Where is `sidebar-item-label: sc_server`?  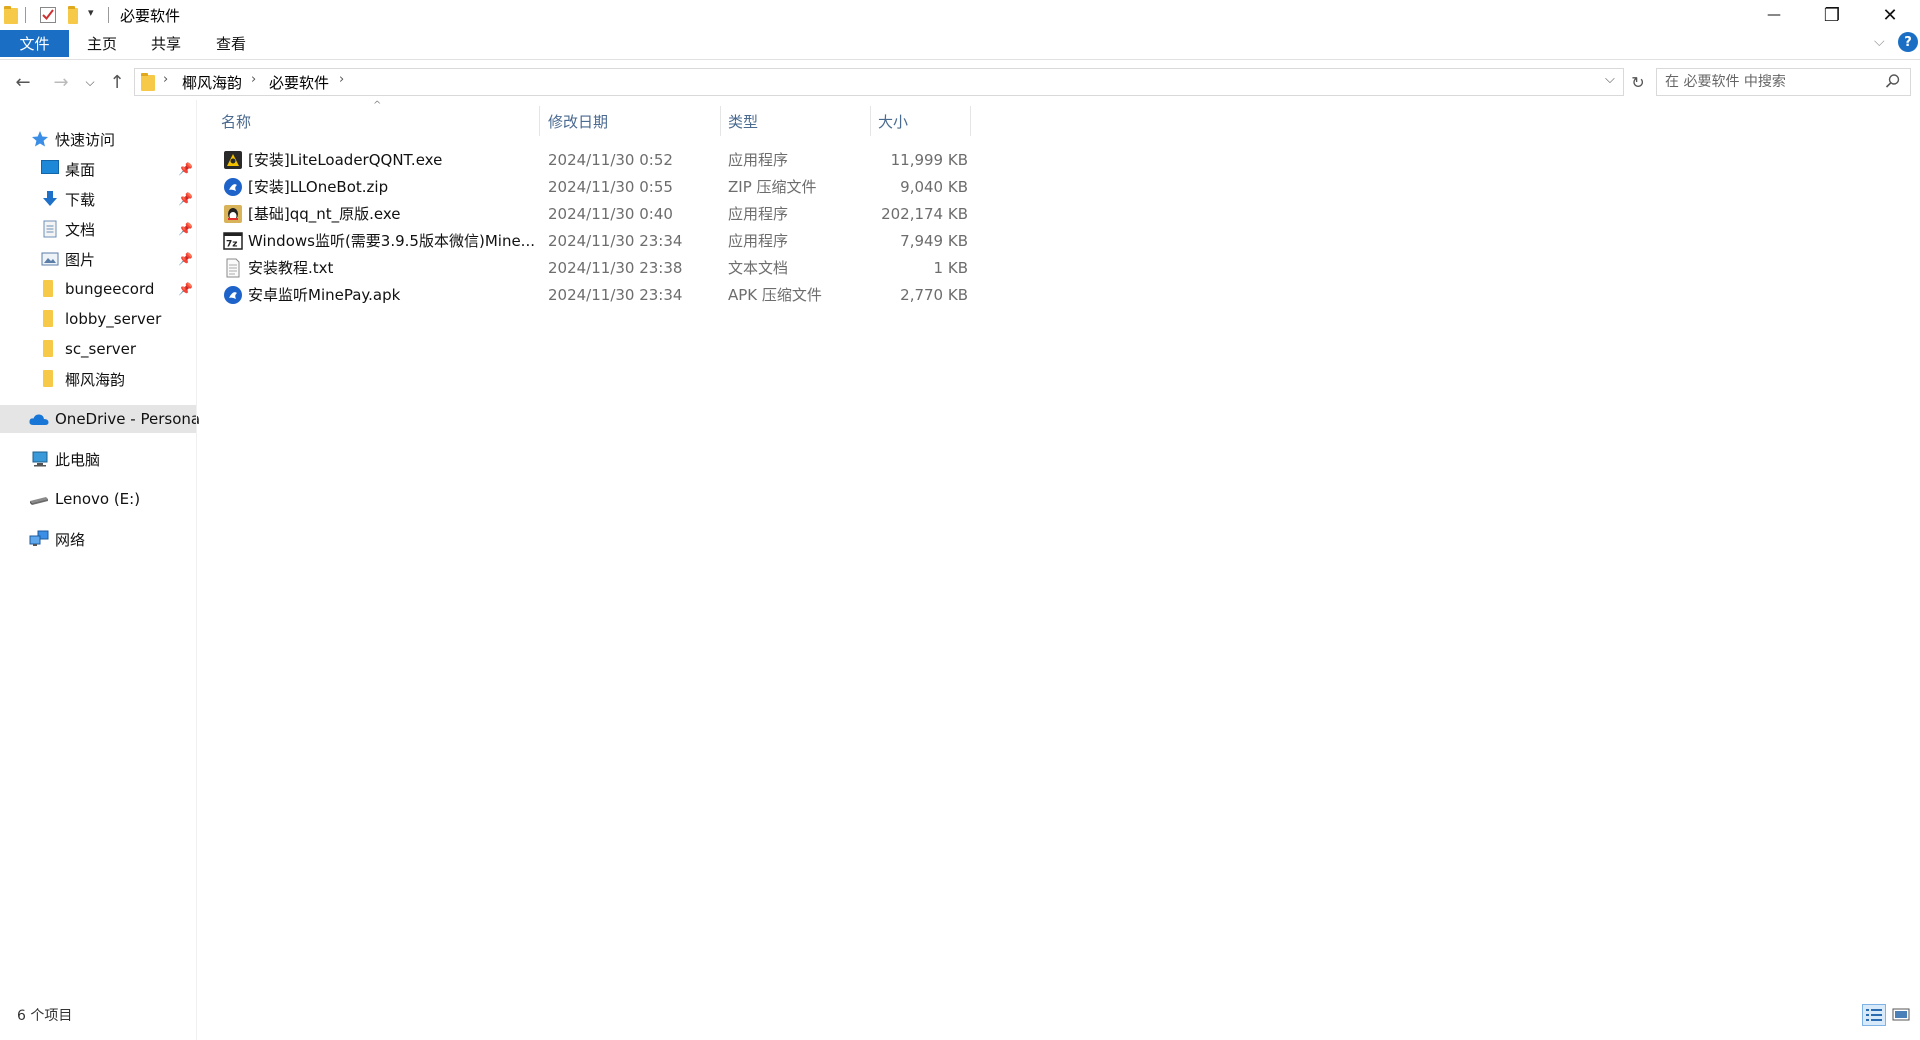 sidebar-item-label: sc_server is located at coordinates (101, 349).